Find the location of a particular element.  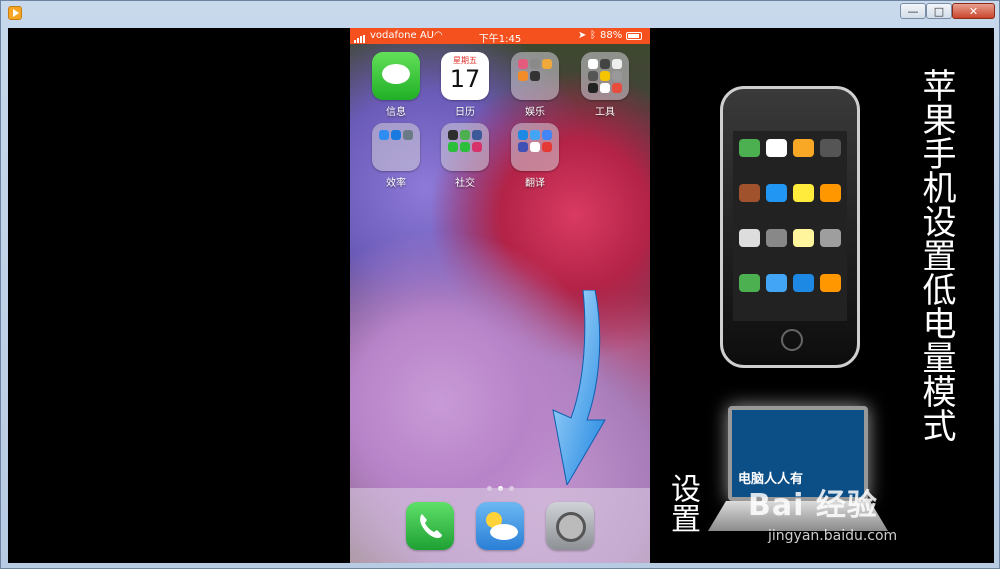

phone-icon is located at coordinates (430, 526).